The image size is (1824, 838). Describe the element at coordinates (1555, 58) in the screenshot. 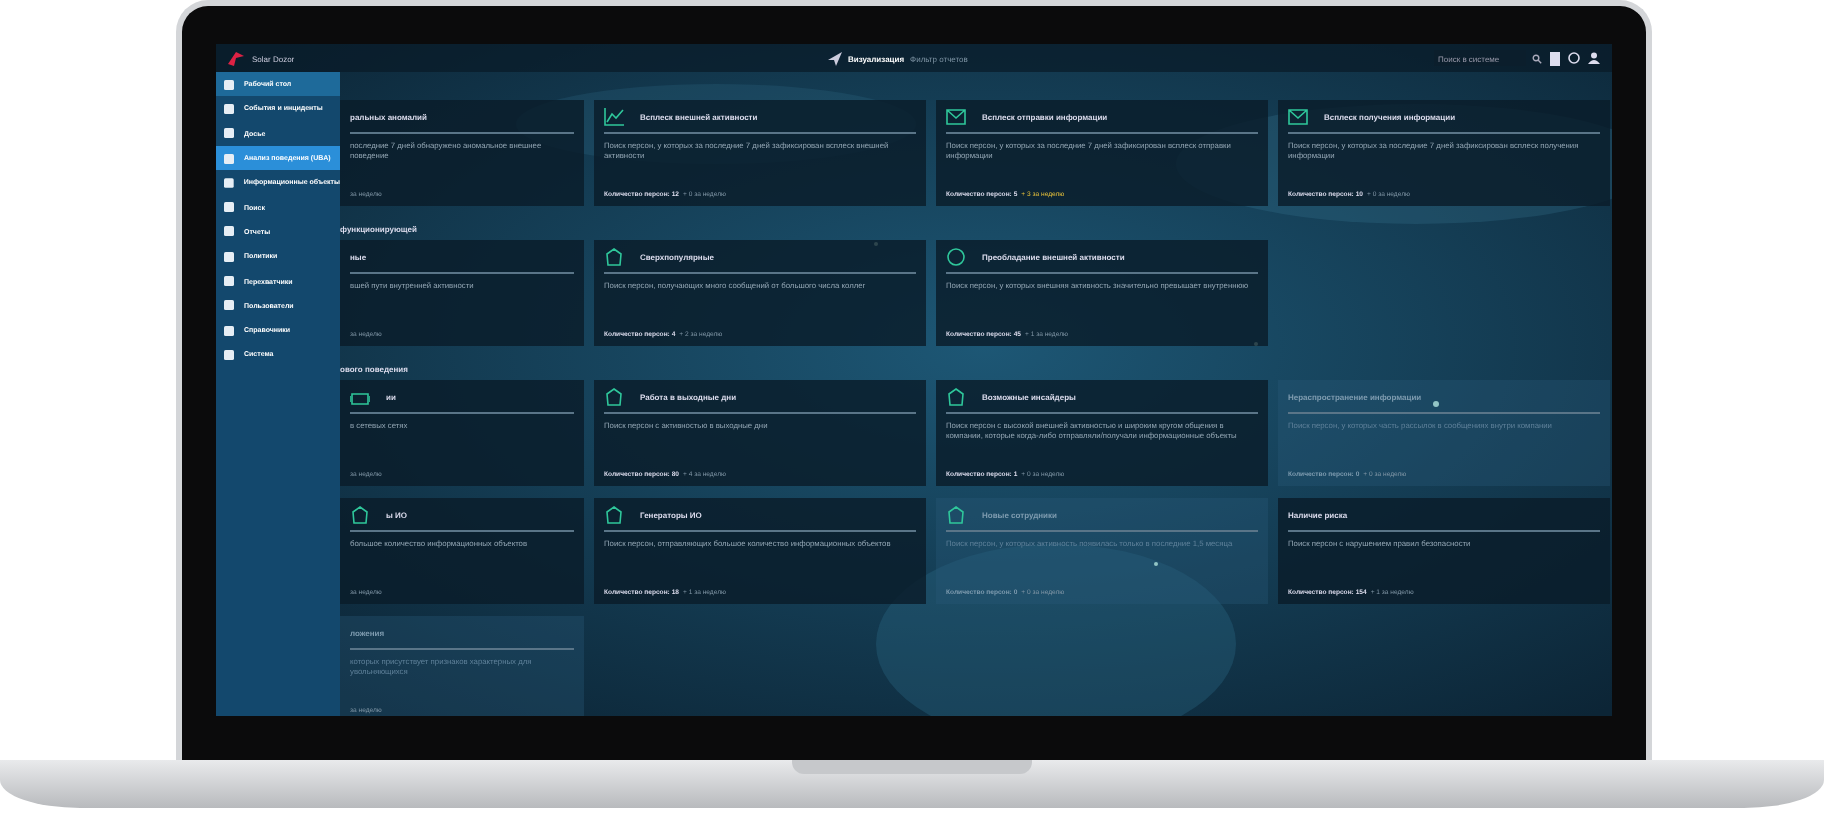

I see `document-icon` at that location.